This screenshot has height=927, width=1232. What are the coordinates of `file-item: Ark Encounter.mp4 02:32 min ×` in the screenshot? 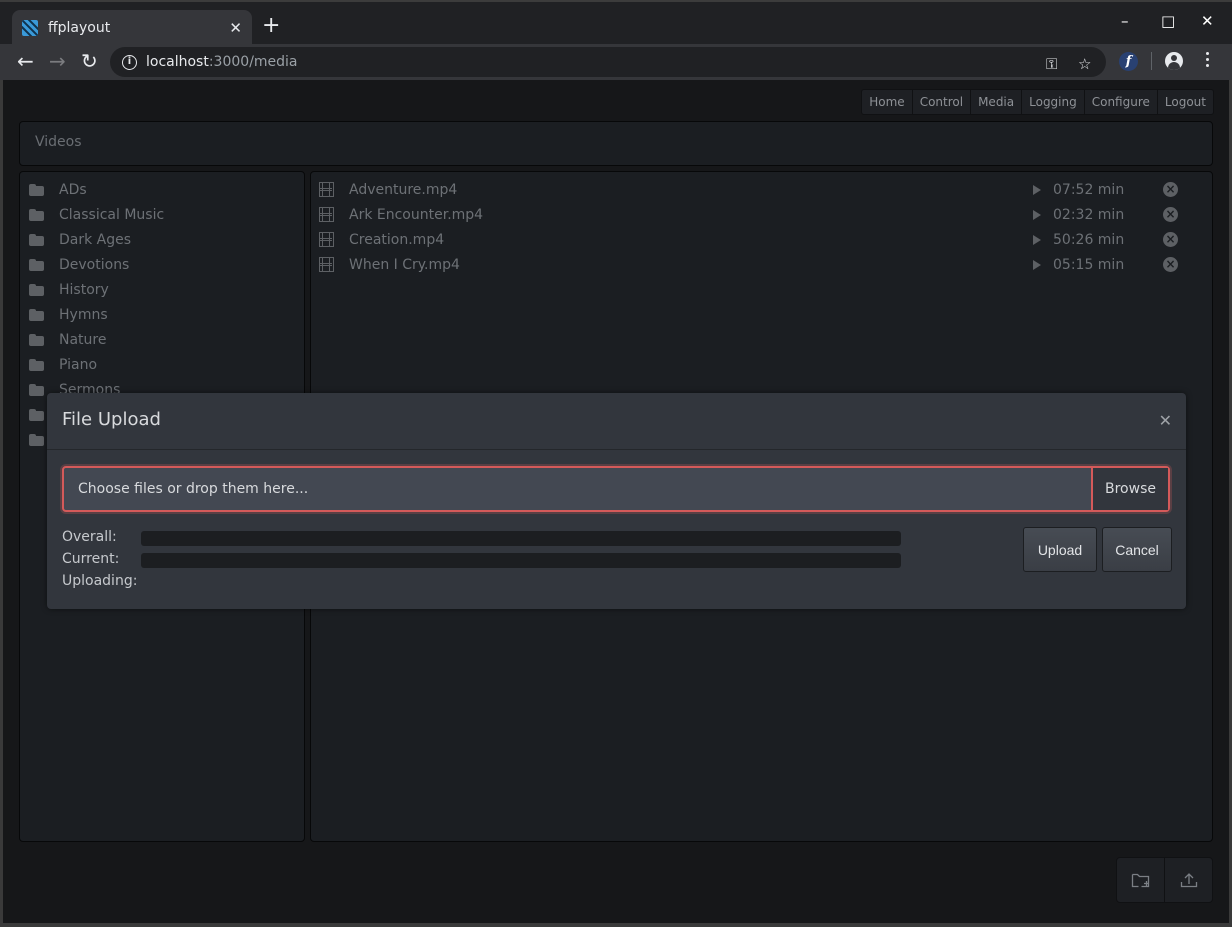 It's located at (759, 214).